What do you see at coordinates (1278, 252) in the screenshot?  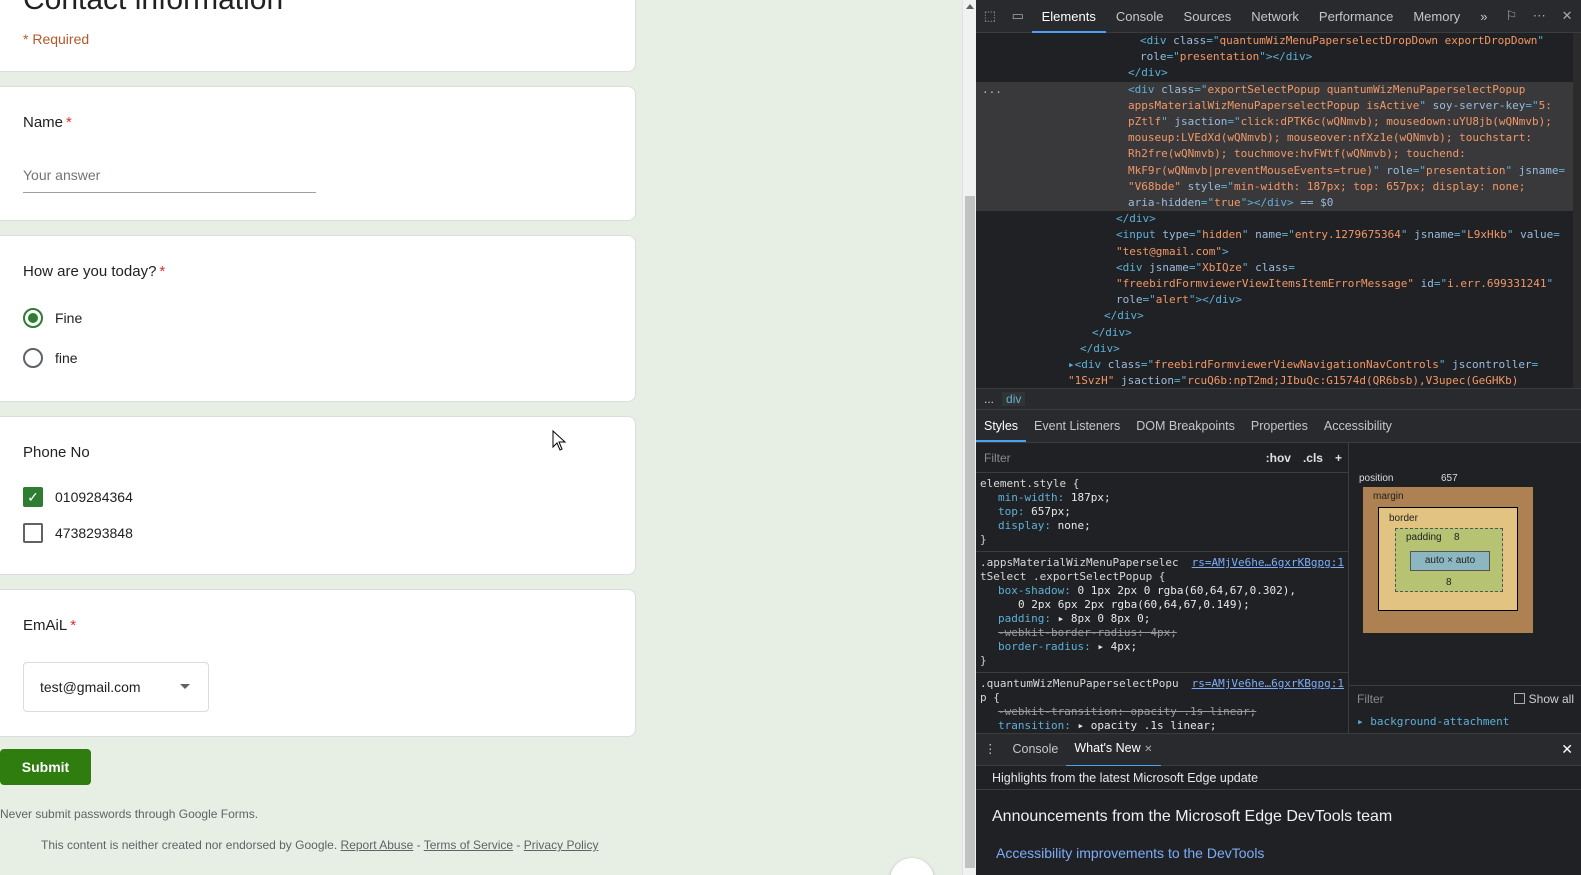 I see `dom-line: "test@gmail.com">` at bounding box center [1278, 252].